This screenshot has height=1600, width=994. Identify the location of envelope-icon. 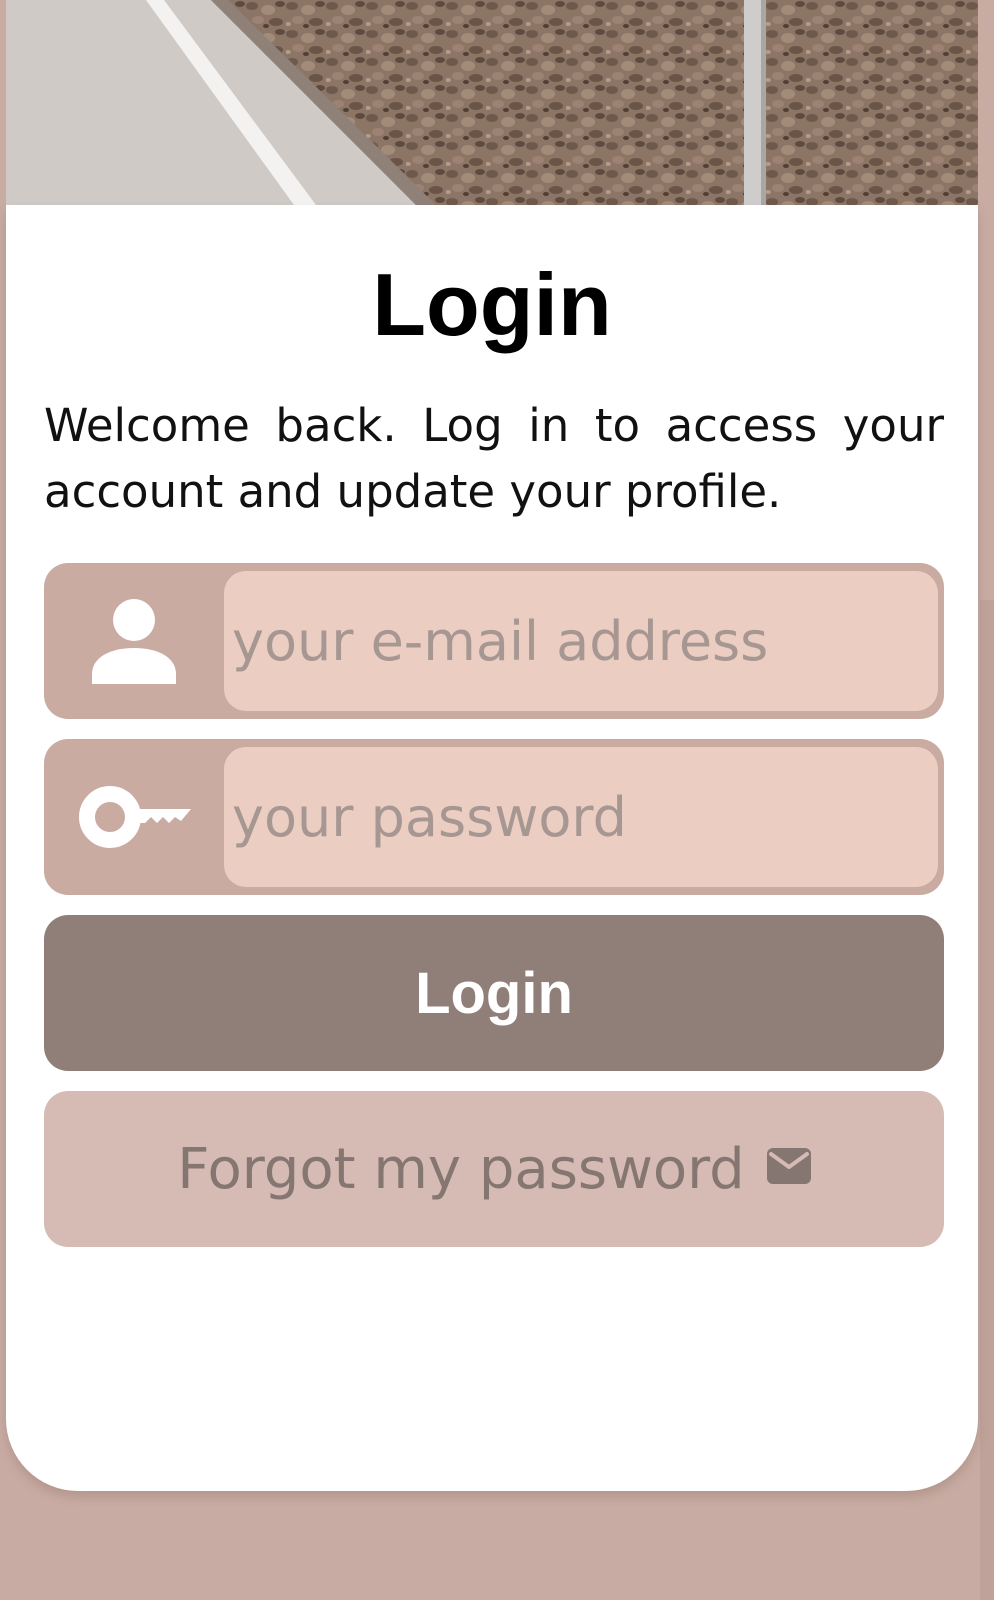
(788, 1166).